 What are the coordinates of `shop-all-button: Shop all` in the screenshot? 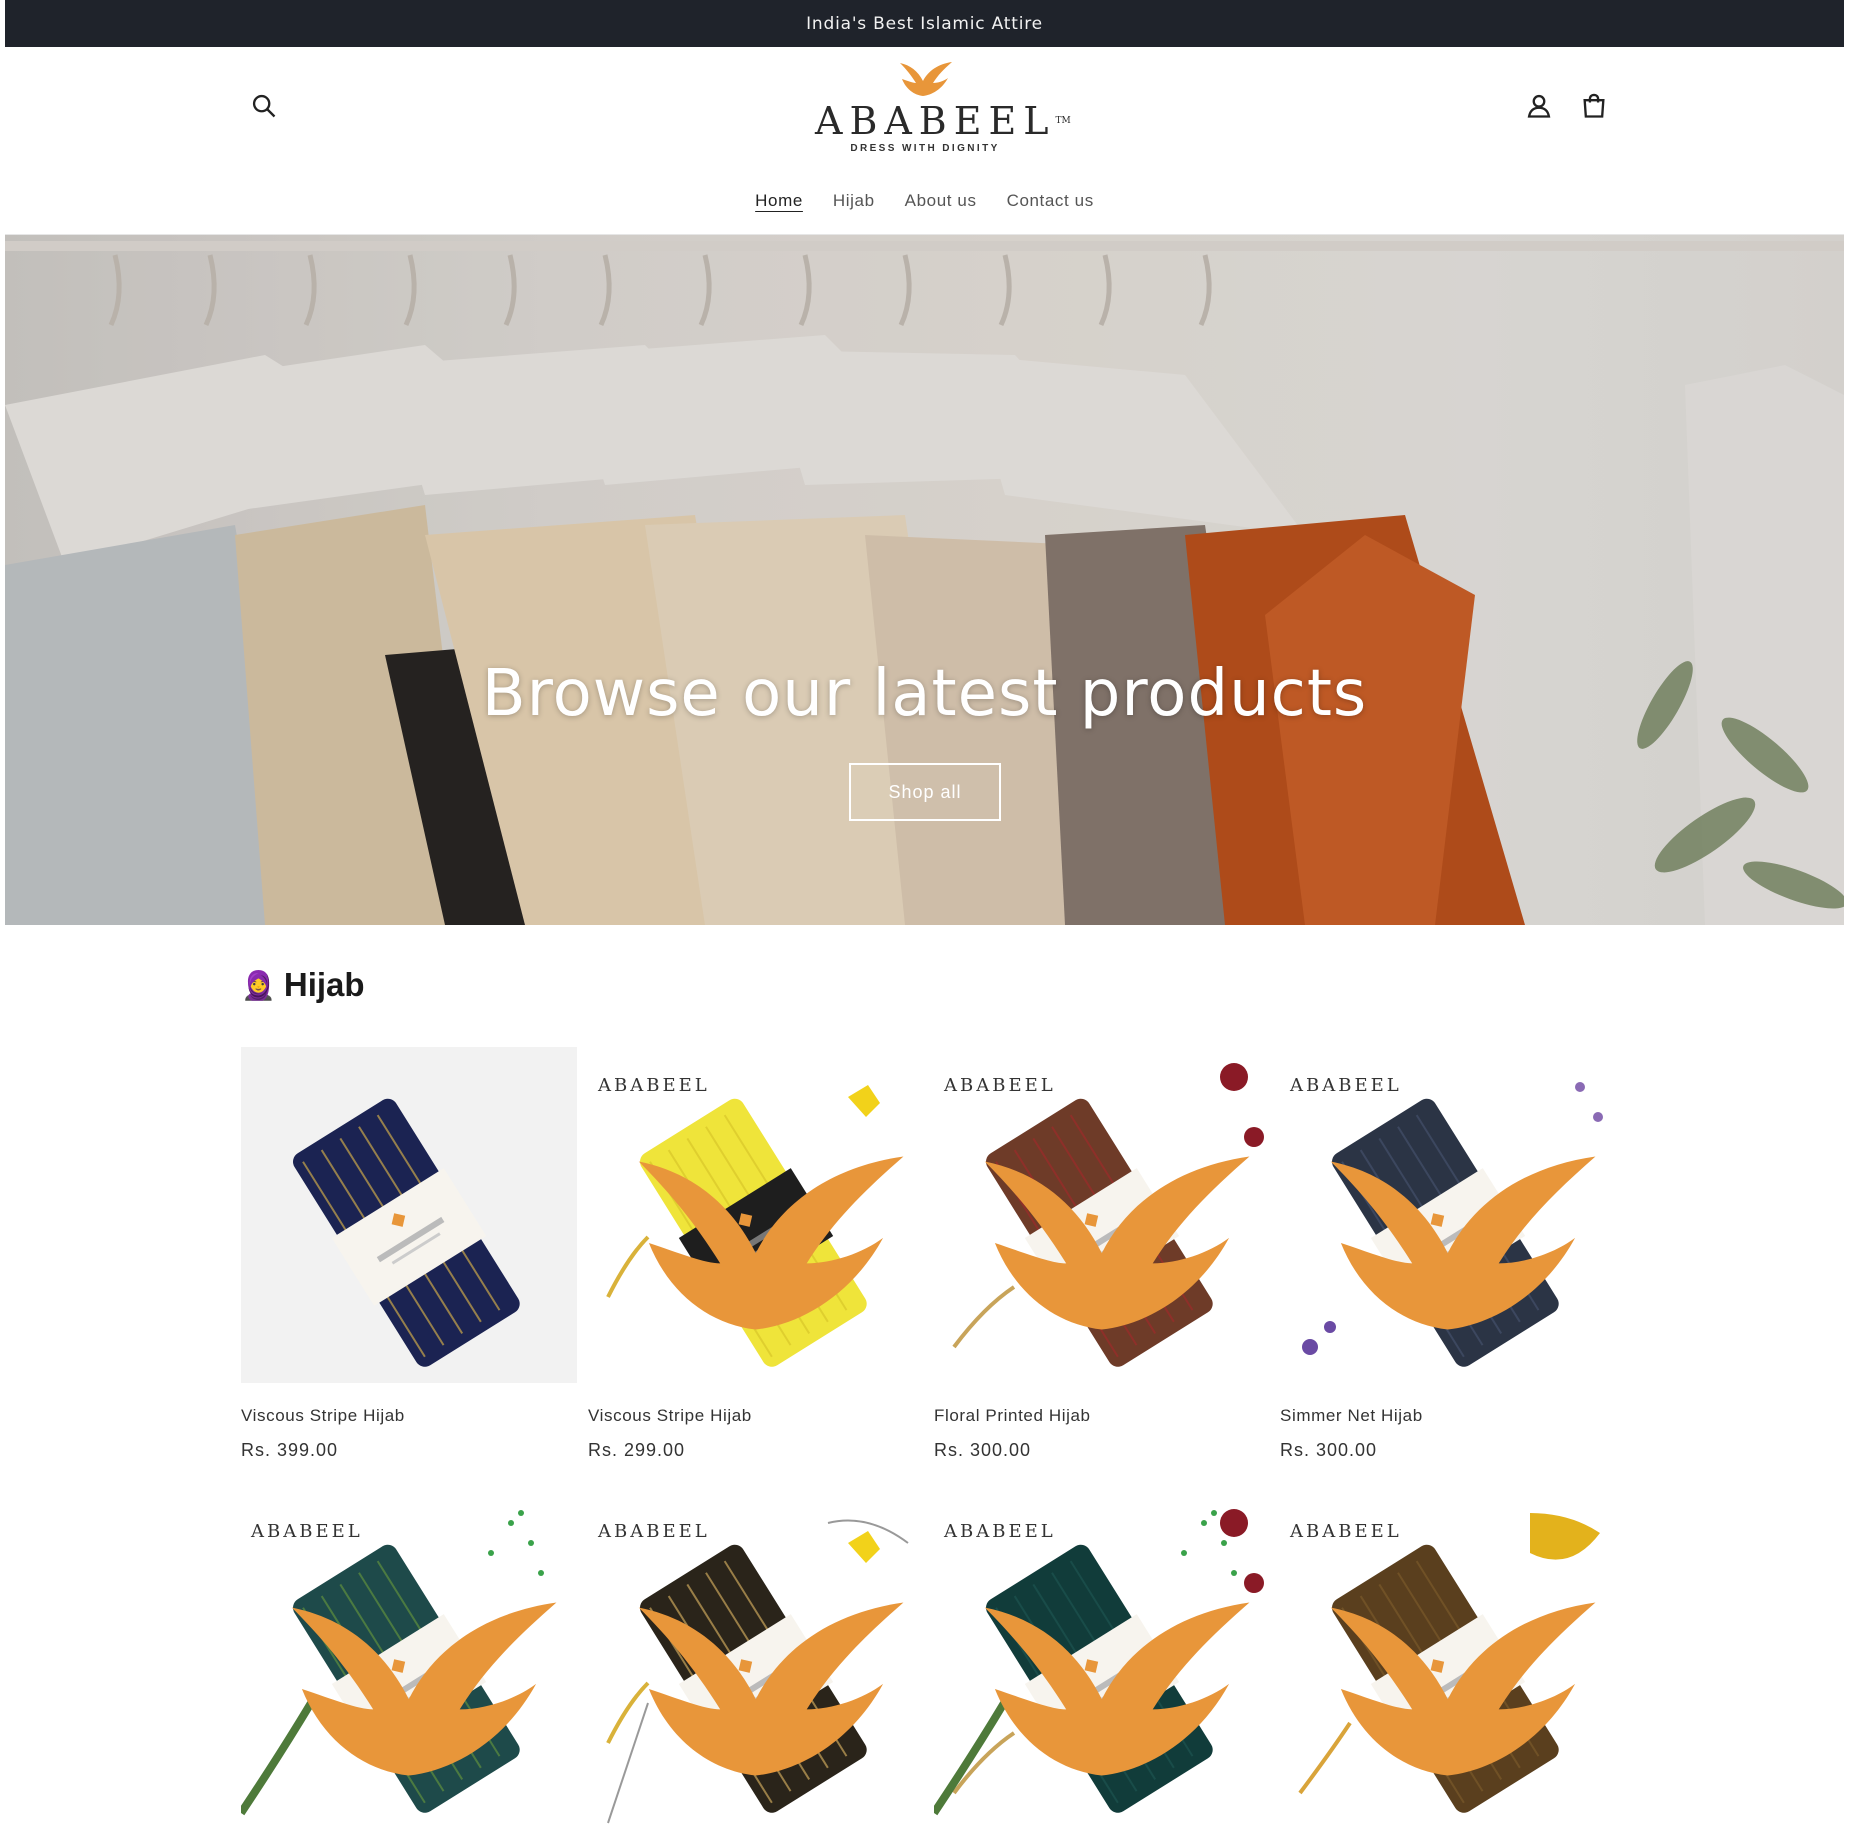 It's located at (925, 792).